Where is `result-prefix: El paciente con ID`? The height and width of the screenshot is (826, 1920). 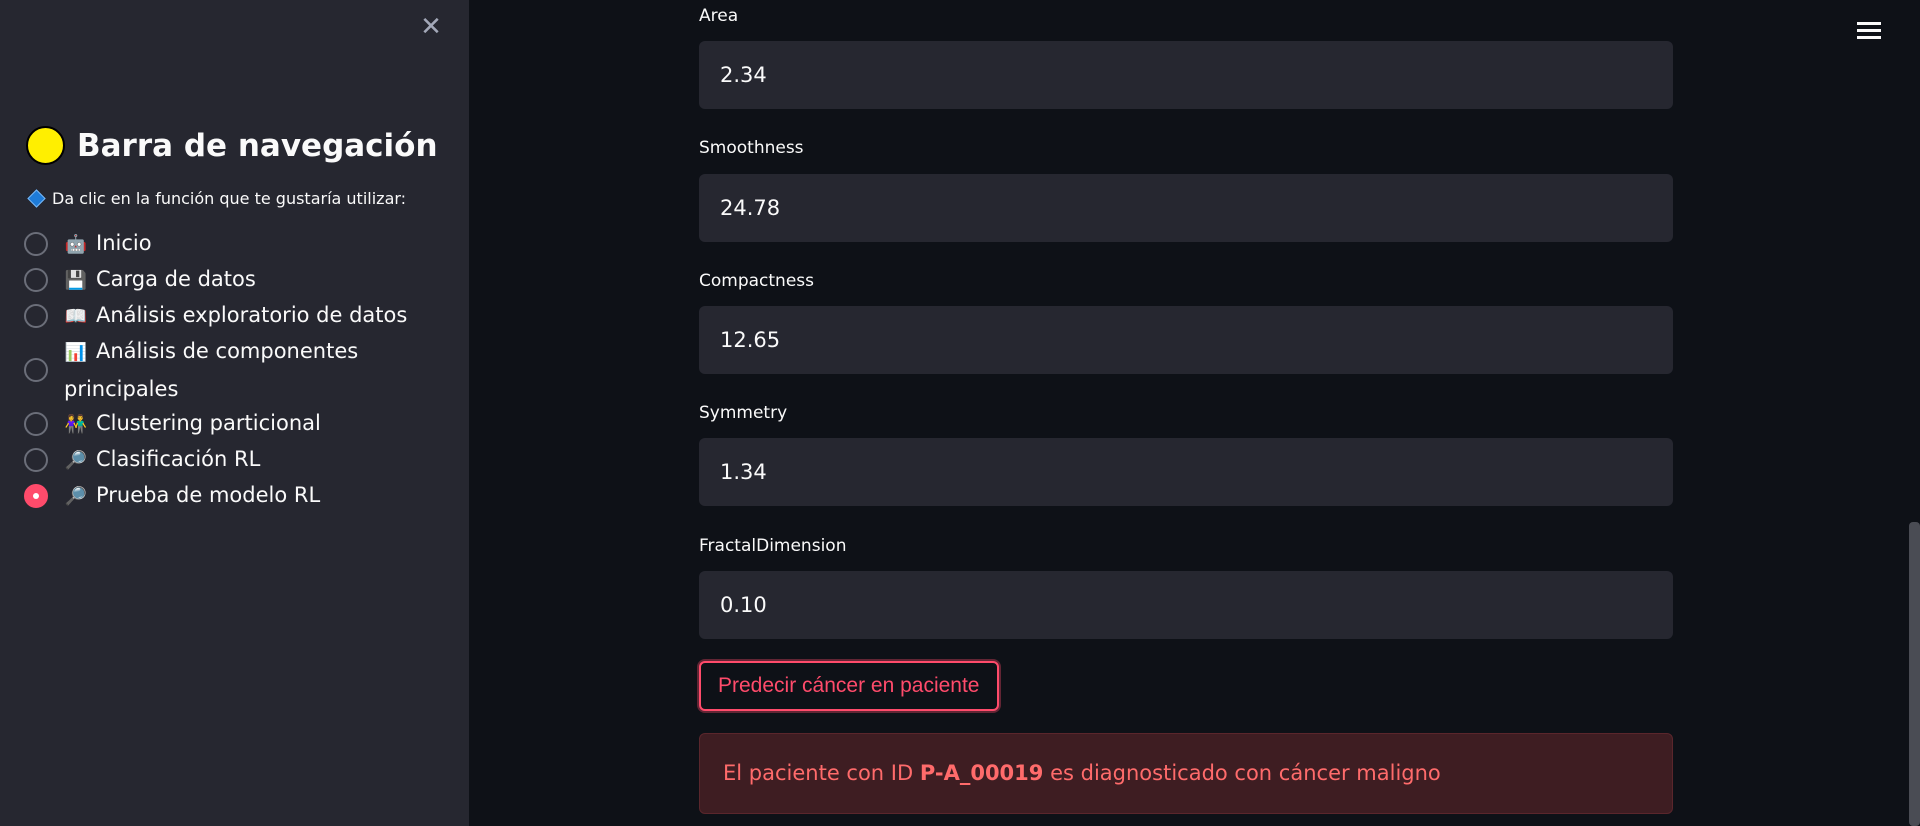 result-prefix: El paciente con ID is located at coordinates (821, 773).